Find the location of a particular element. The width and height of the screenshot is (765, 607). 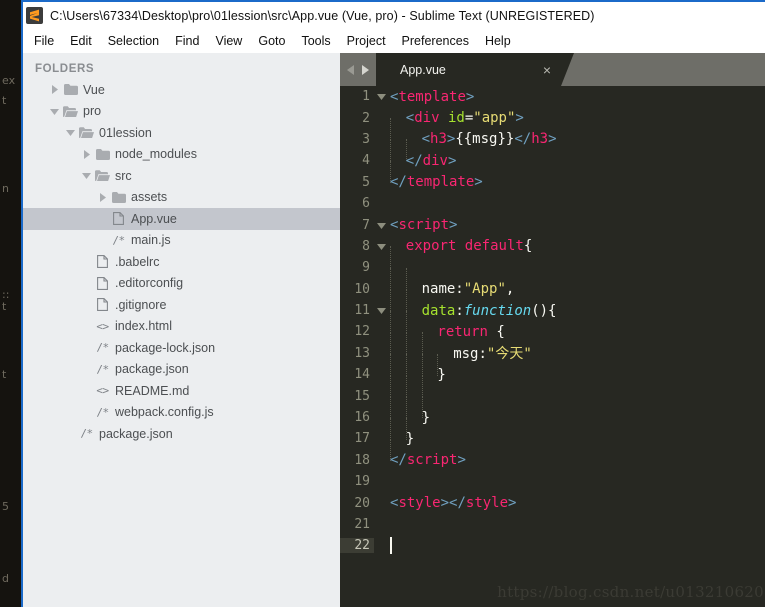

token-fn: function is located at coordinates (497, 310).